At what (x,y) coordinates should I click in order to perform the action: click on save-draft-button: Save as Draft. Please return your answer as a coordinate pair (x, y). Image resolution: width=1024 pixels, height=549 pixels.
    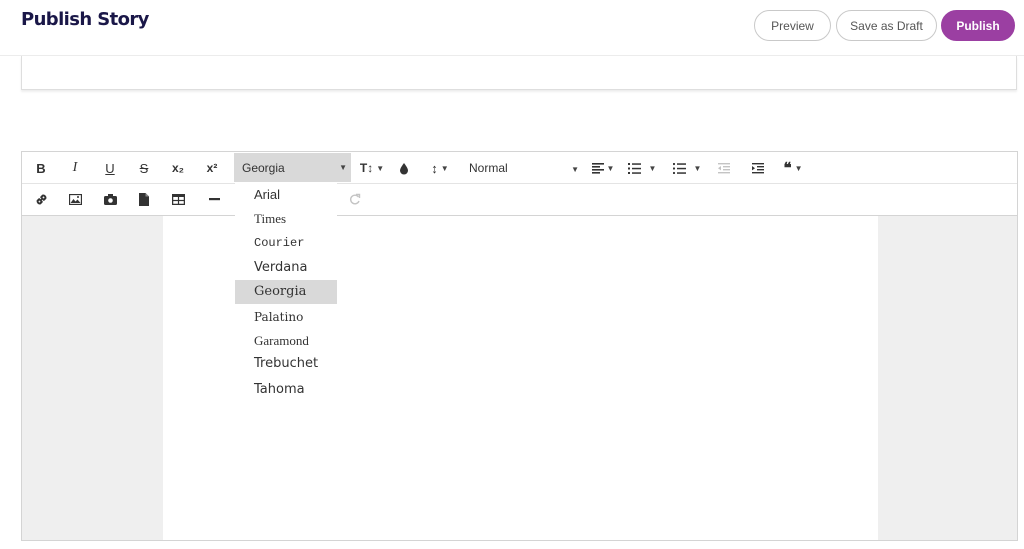
    Looking at the image, I should click on (886, 25).